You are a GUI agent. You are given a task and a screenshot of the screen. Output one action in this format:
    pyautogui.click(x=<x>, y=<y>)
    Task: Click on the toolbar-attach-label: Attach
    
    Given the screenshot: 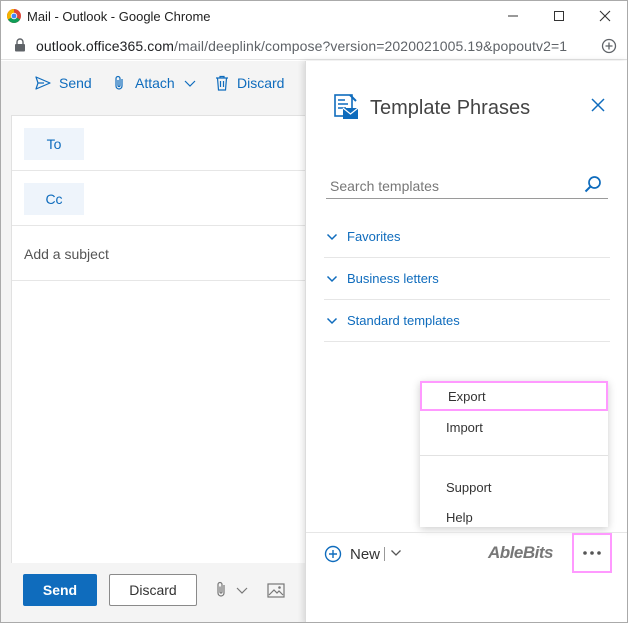 What is the action you would take?
    pyautogui.click(x=155, y=83)
    